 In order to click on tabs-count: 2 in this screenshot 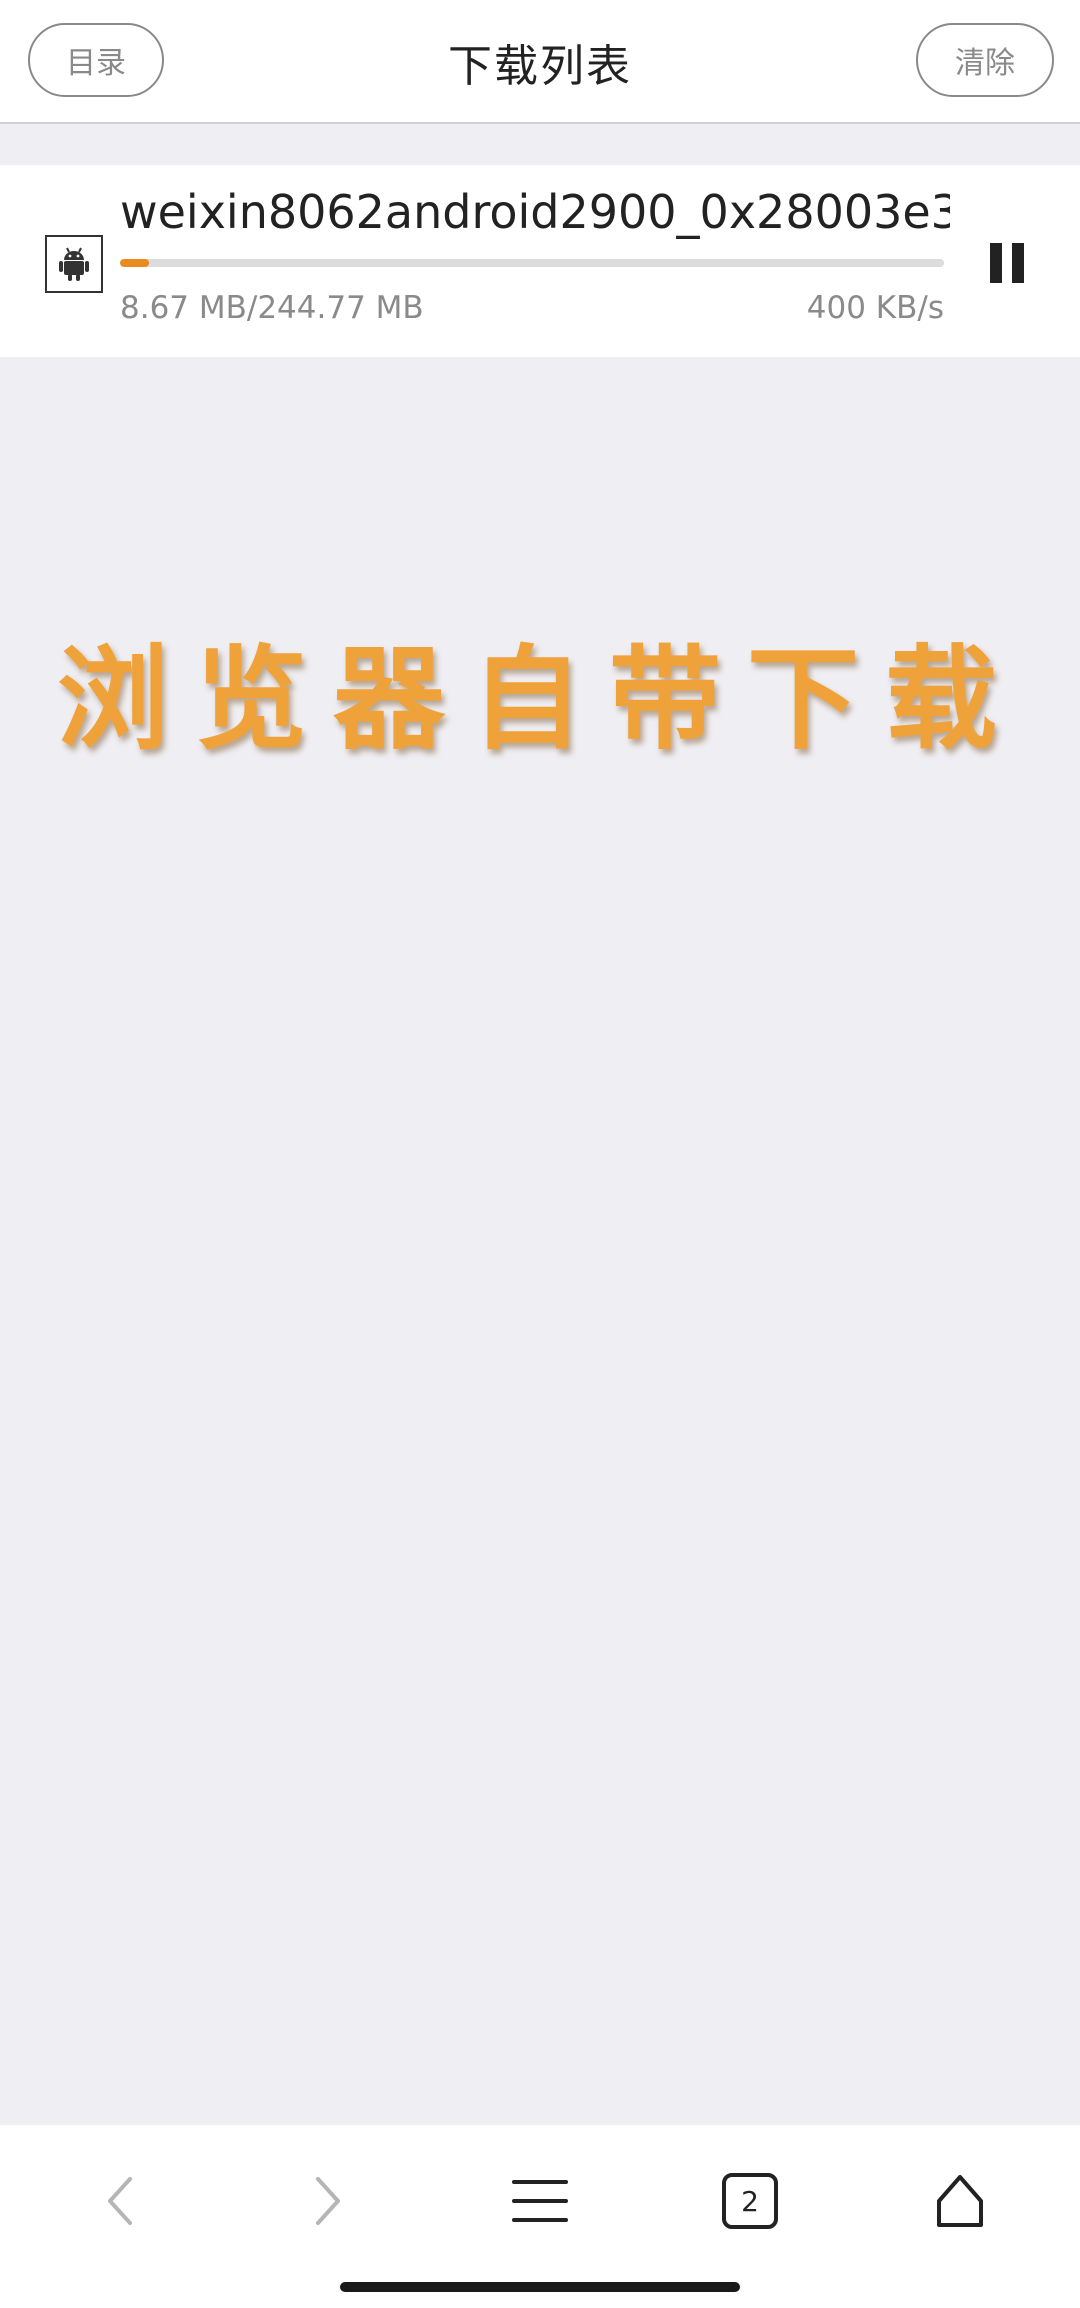, I will do `click(750, 2201)`.